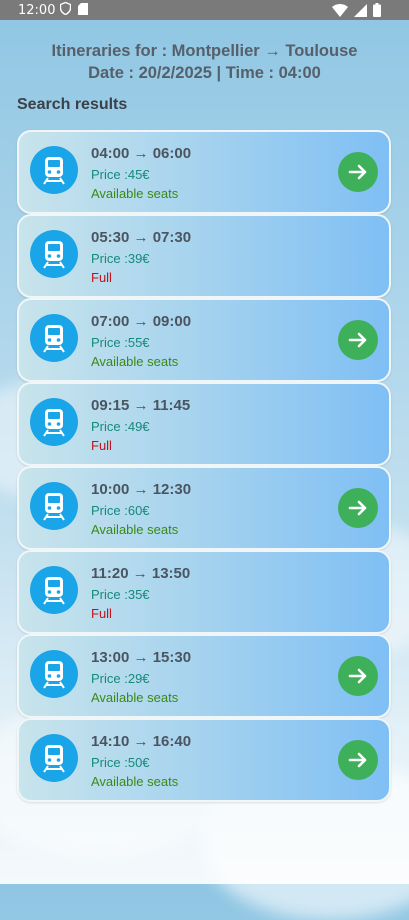 Image resolution: width=409 pixels, height=920 pixels. I want to click on result-card: 13:00 → 15:30 Price :29€ Available seats, so click(204, 676).